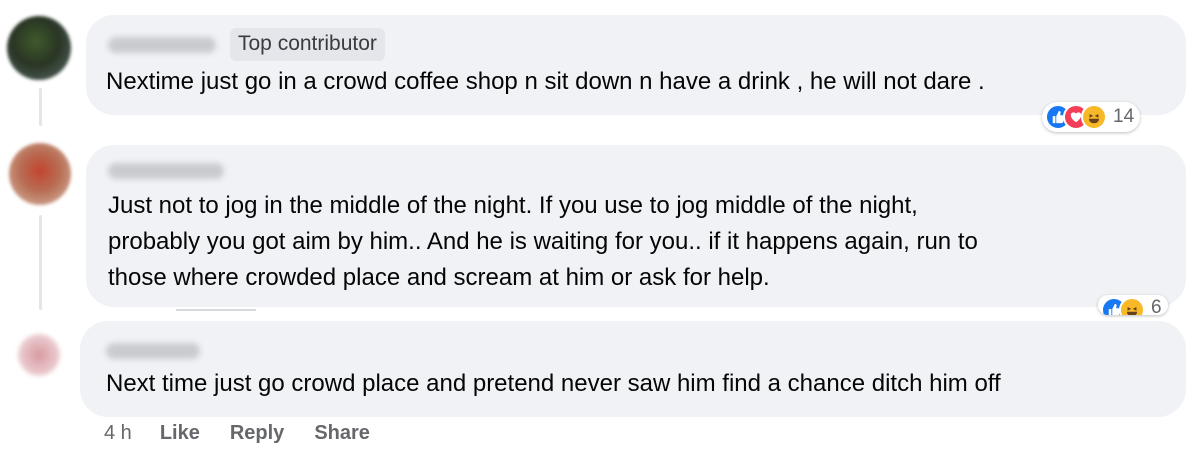 This screenshot has width=1200, height=462. What do you see at coordinates (342, 433) in the screenshot?
I see `share-button: Share` at bounding box center [342, 433].